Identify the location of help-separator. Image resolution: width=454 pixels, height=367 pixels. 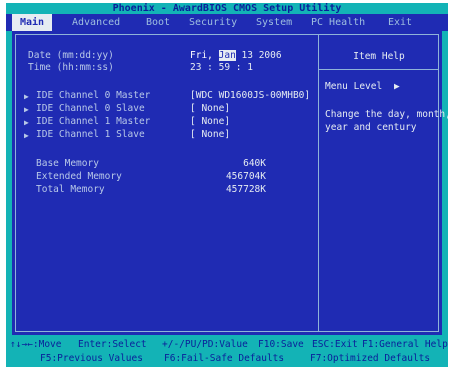
(379, 69).